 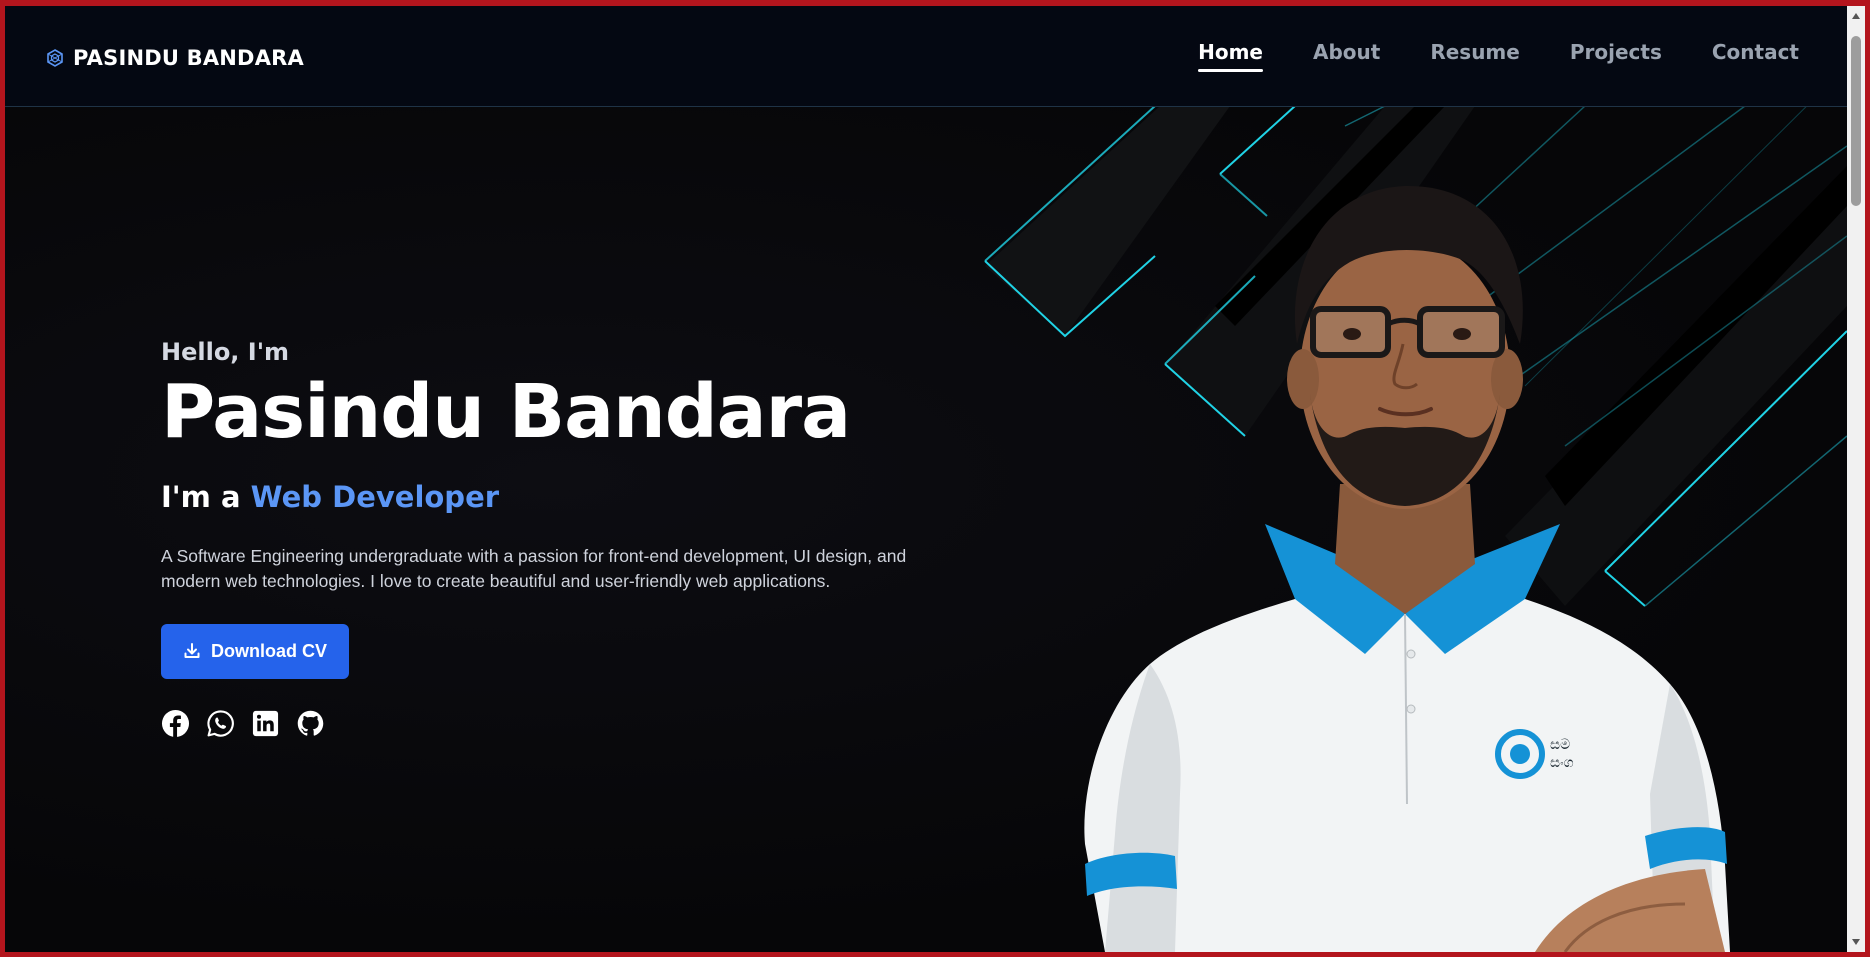 What do you see at coordinates (551, 497) in the screenshot?
I see `hero-role-line: I'm a Web Developer` at bounding box center [551, 497].